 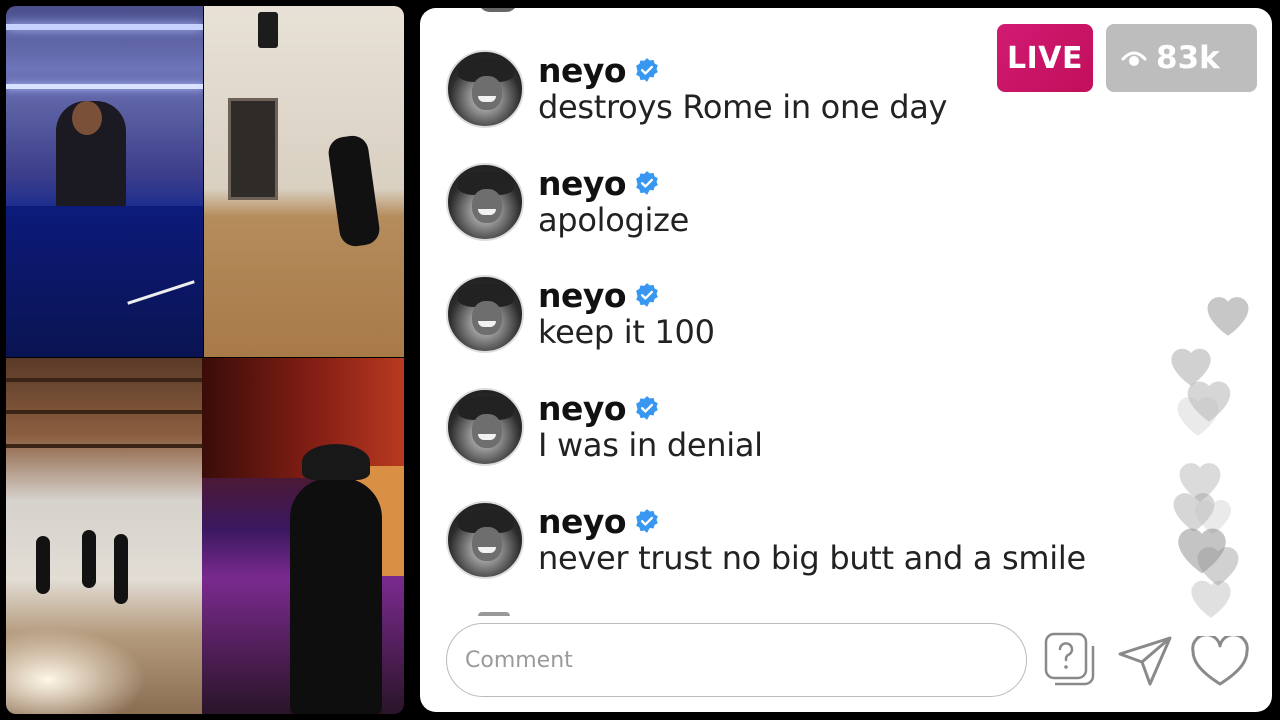 What do you see at coordinates (743, 107) in the screenshot?
I see `comment-text: destroys Rome in one day` at bounding box center [743, 107].